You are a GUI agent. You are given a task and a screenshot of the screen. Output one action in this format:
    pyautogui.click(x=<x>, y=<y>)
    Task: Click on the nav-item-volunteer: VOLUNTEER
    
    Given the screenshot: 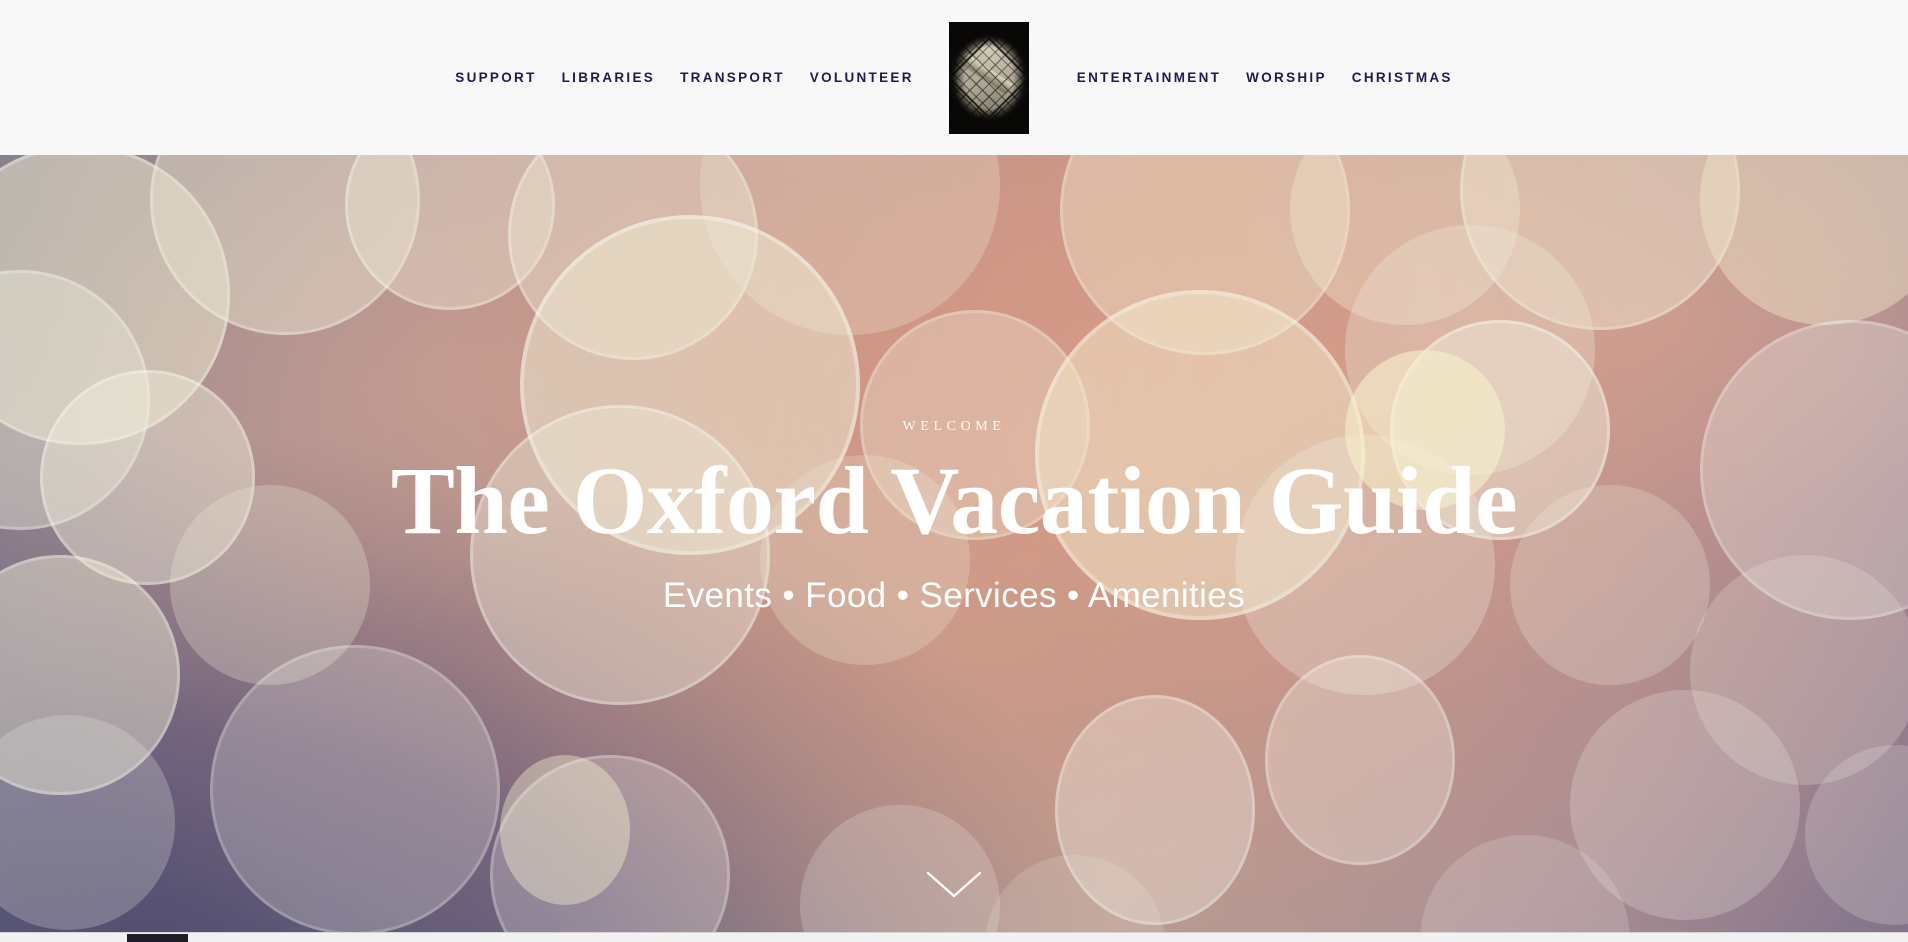 What is the action you would take?
    pyautogui.click(x=862, y=78)
    